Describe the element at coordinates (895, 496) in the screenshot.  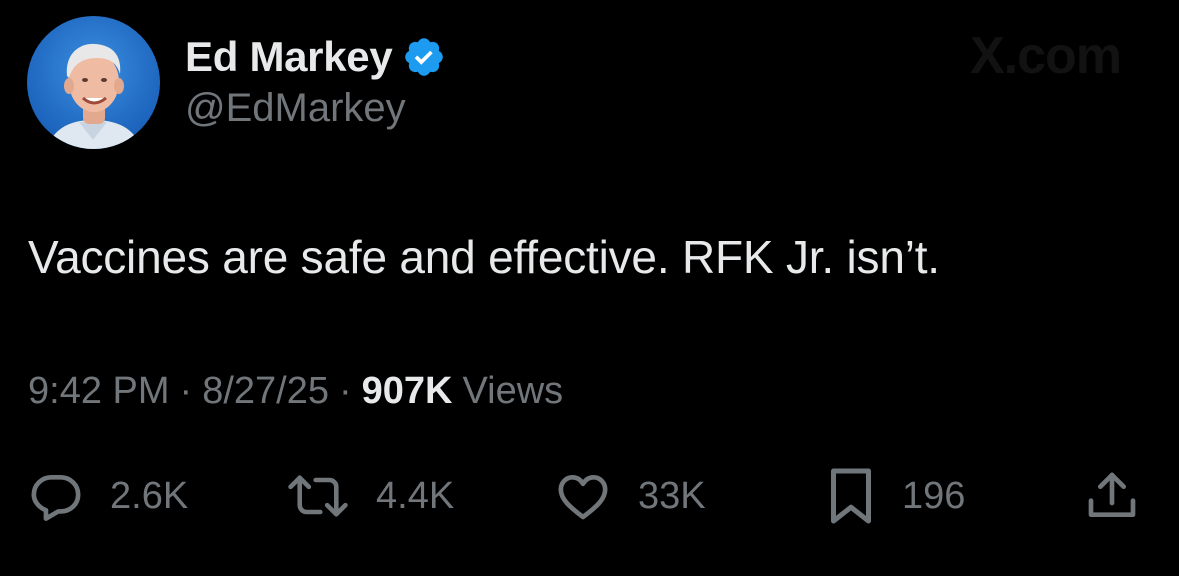
I see `bookmark-button: 196` at that location.